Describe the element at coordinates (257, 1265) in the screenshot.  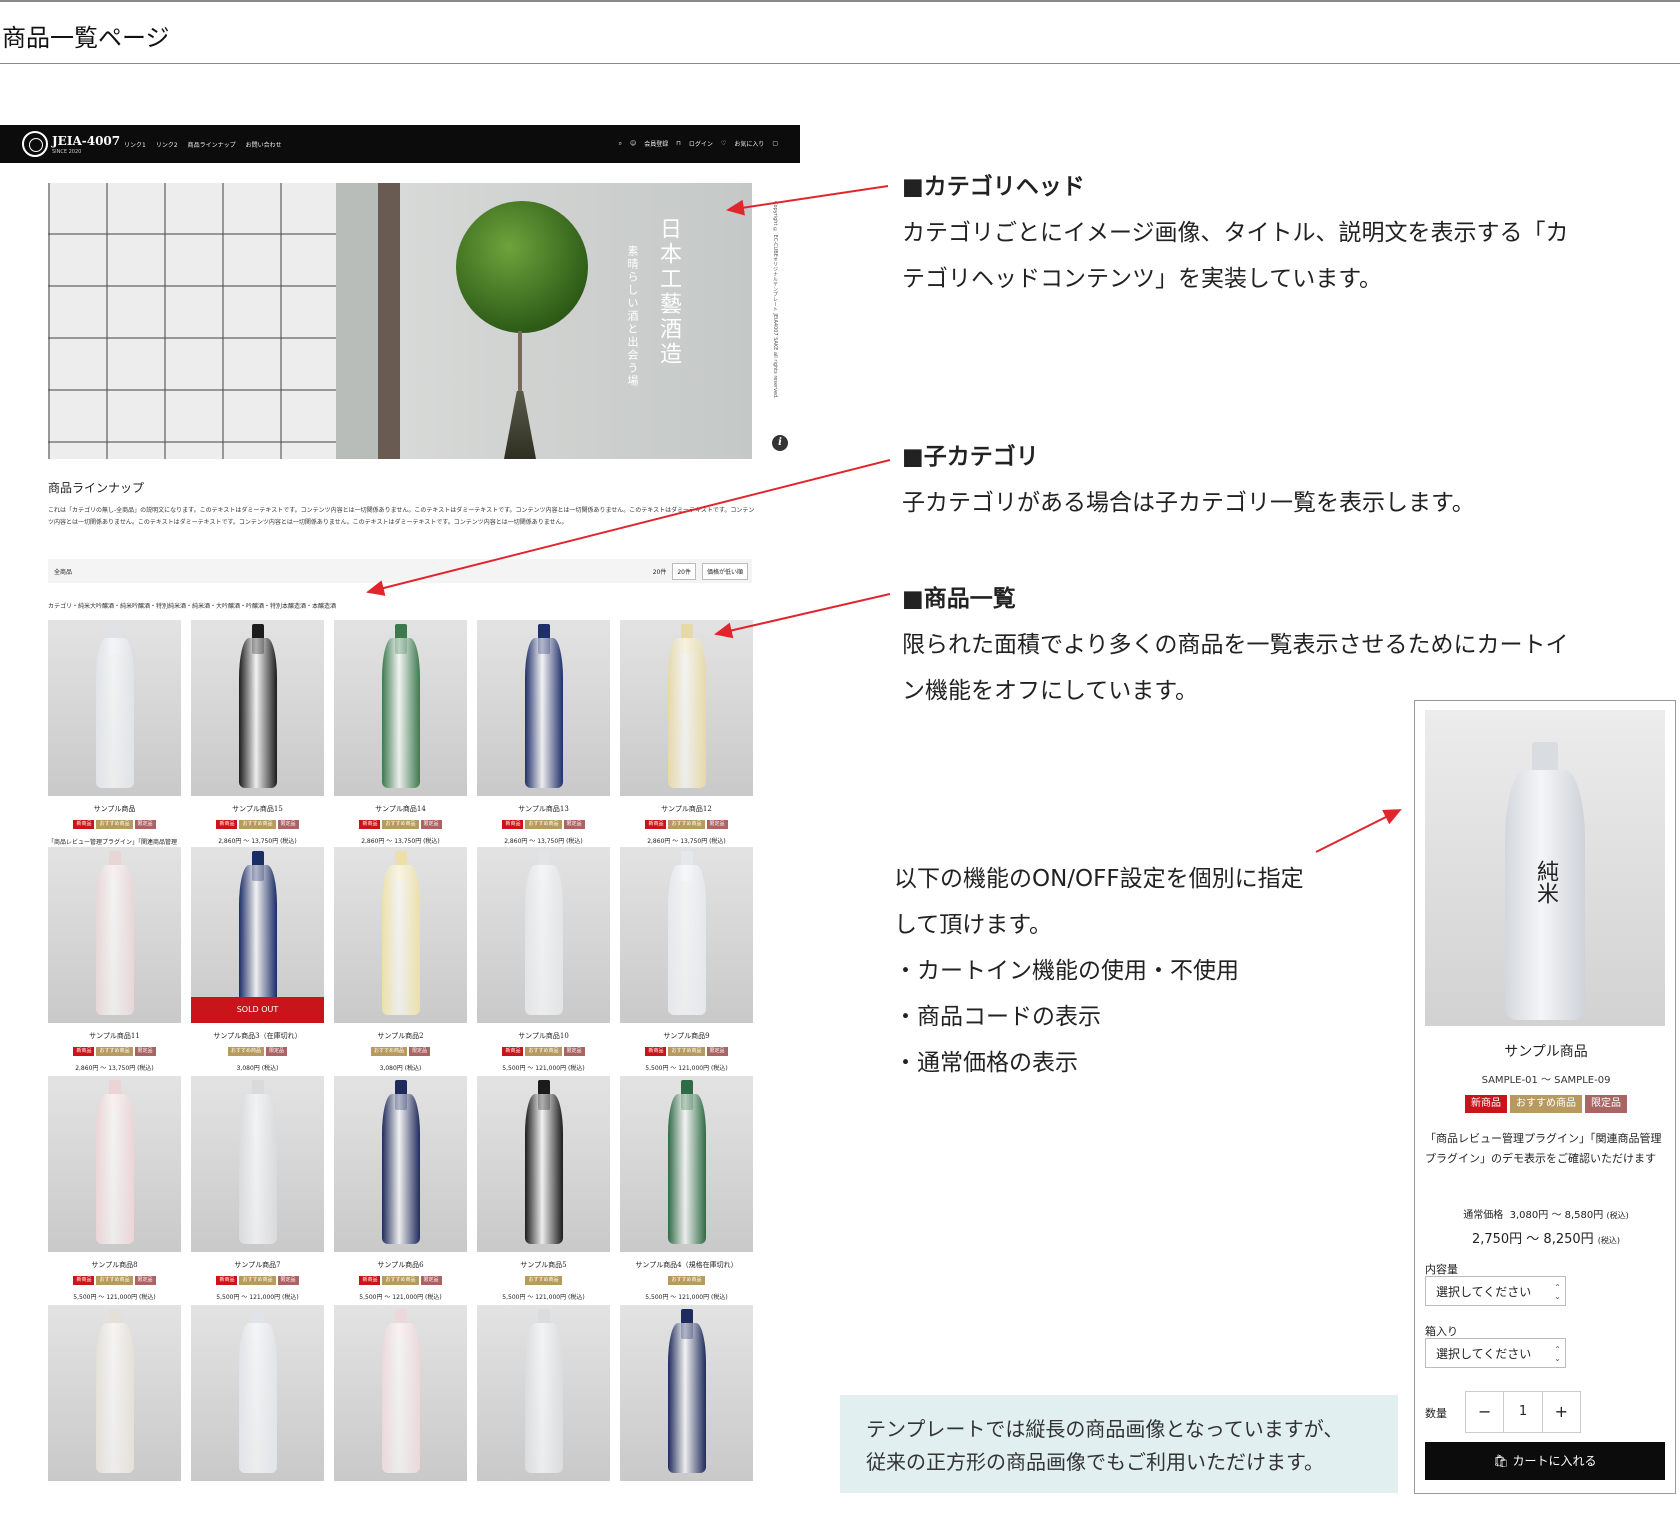
I see `product-name: サンプル商品7` at that location.